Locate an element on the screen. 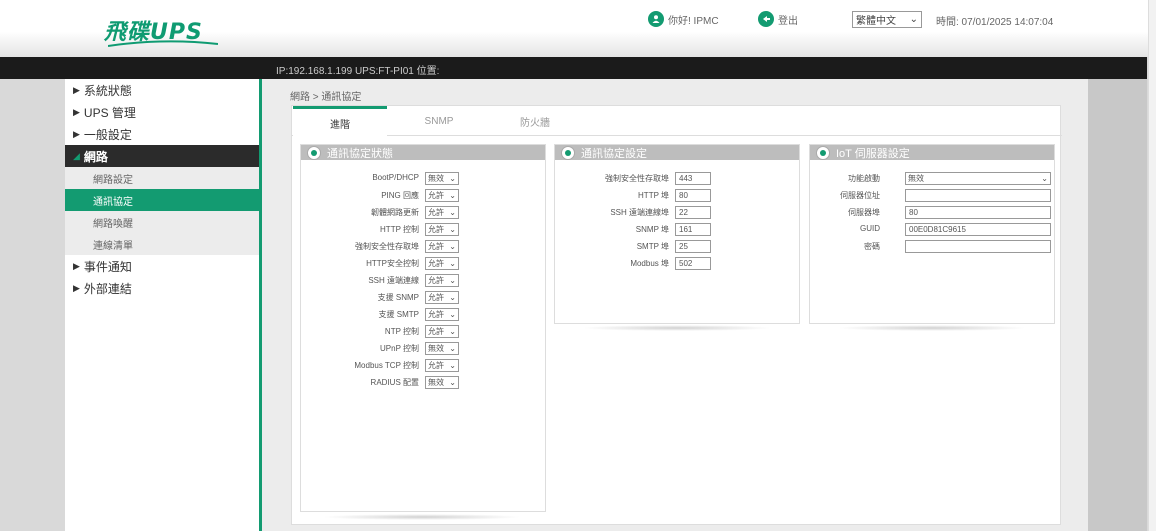 Image resolution: width=1156 pixels, height=531 pixels. sidebar-item-external-links: ▶ 外部連結 is located at coordinates (162, 288).